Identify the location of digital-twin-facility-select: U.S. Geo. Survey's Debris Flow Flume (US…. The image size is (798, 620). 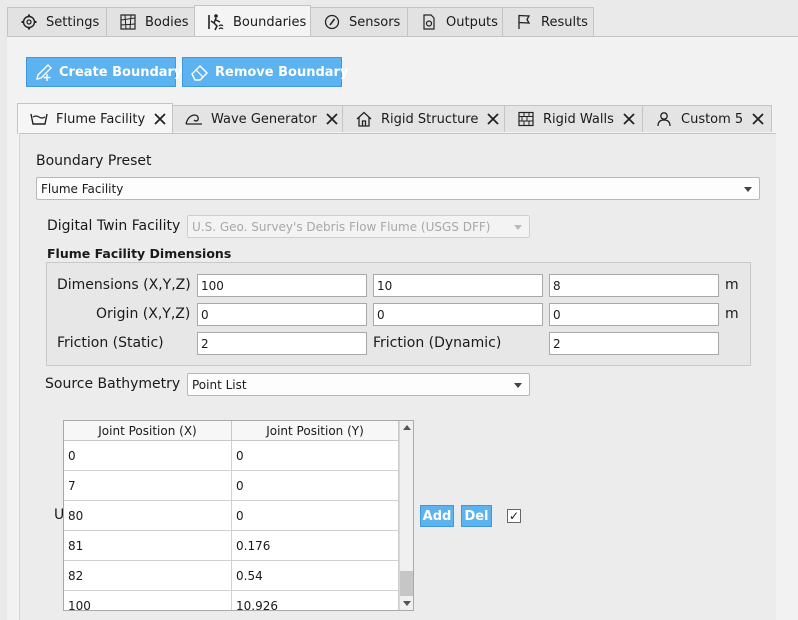
(358, 226).